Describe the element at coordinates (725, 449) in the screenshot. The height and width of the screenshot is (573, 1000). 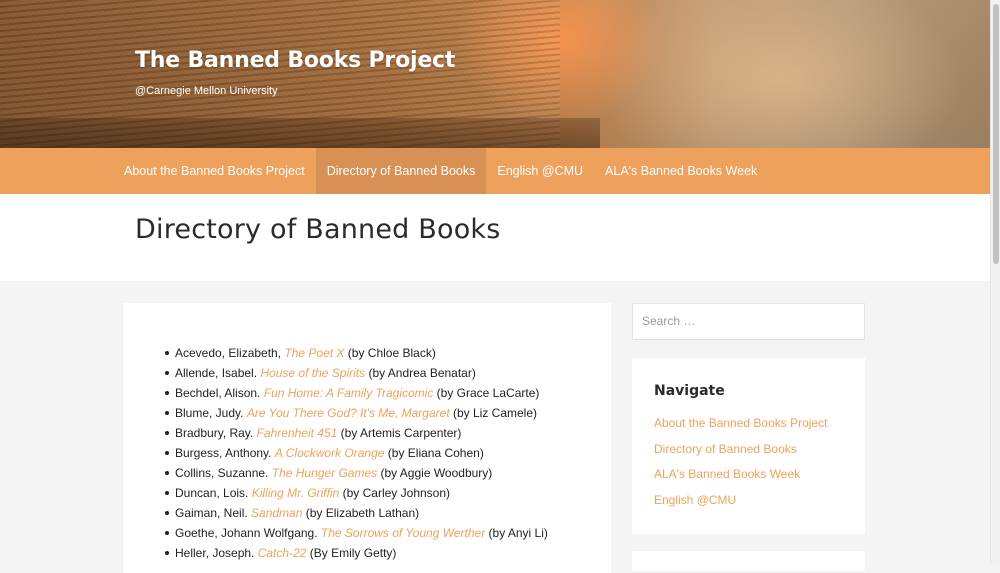
I see `navigate-link-directory: Directory of Banned Books` at that location.